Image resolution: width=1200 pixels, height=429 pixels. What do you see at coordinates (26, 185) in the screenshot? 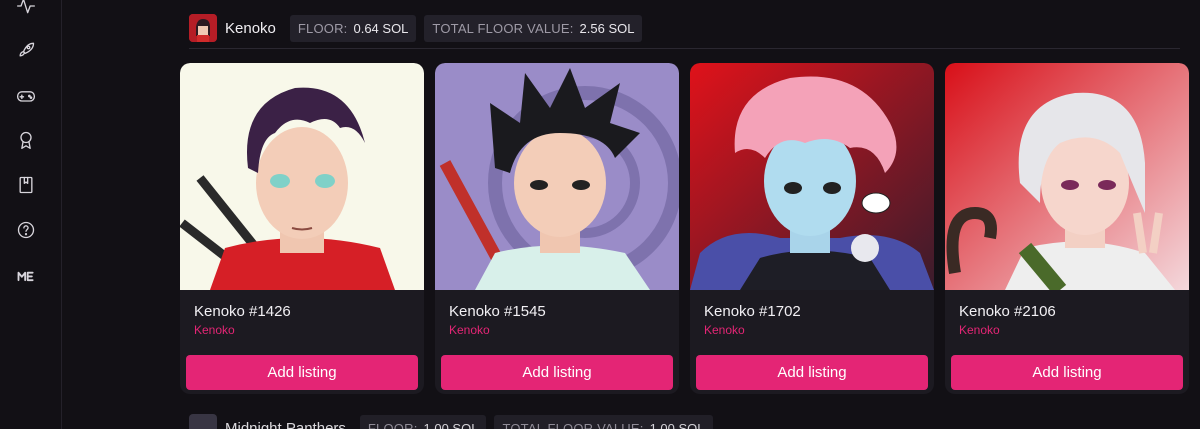
I see `book-icon` at bounding box center [26, 185].